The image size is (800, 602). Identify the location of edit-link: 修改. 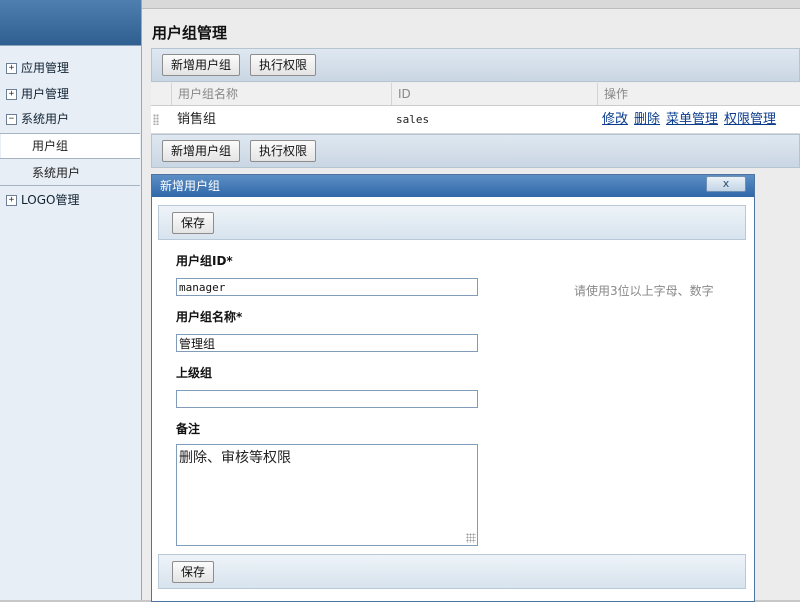
(615, 119).